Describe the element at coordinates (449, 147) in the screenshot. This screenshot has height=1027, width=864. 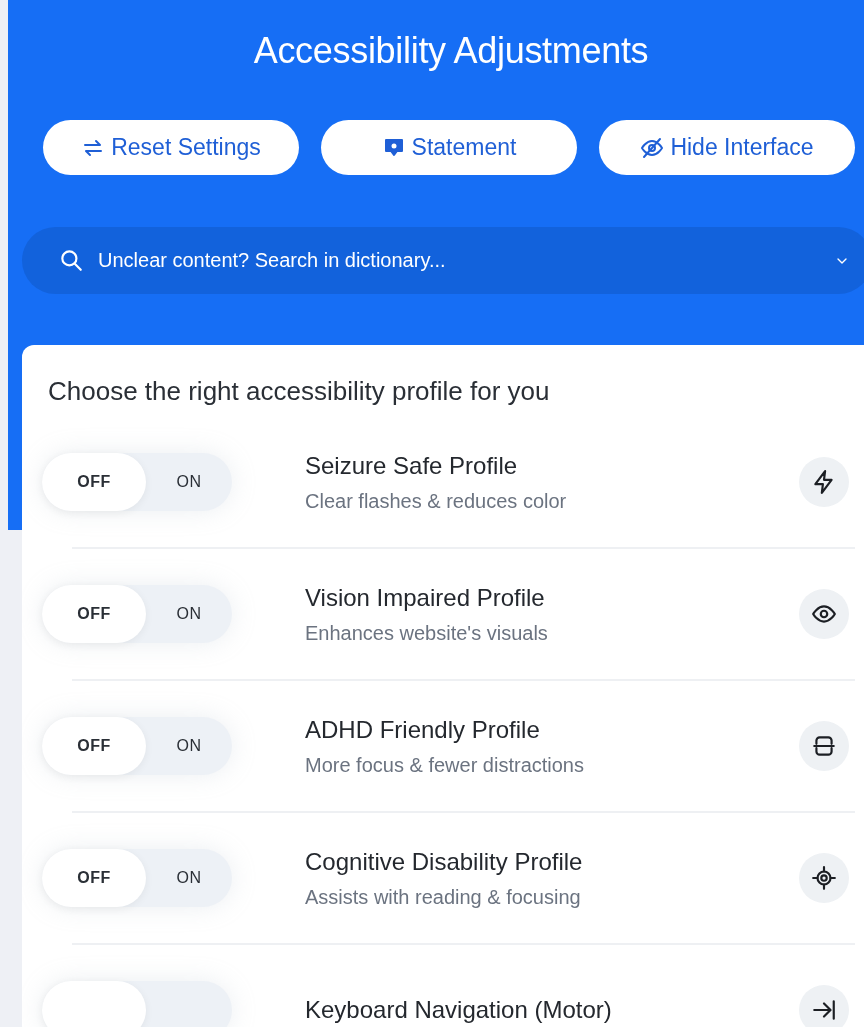
I see `action-button: Statement` at that location.